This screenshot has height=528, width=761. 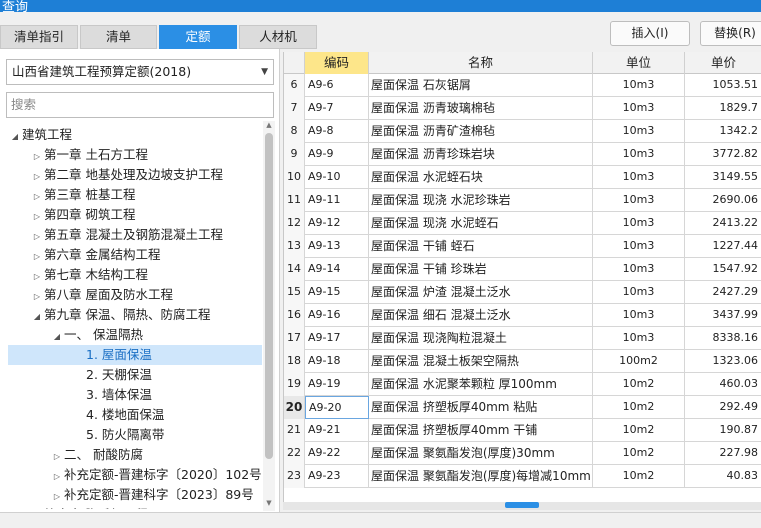 What do you see at coordinates (294, 269) in the screenshot?
I see `cell-num: 14` at bounding box center [294, 269].